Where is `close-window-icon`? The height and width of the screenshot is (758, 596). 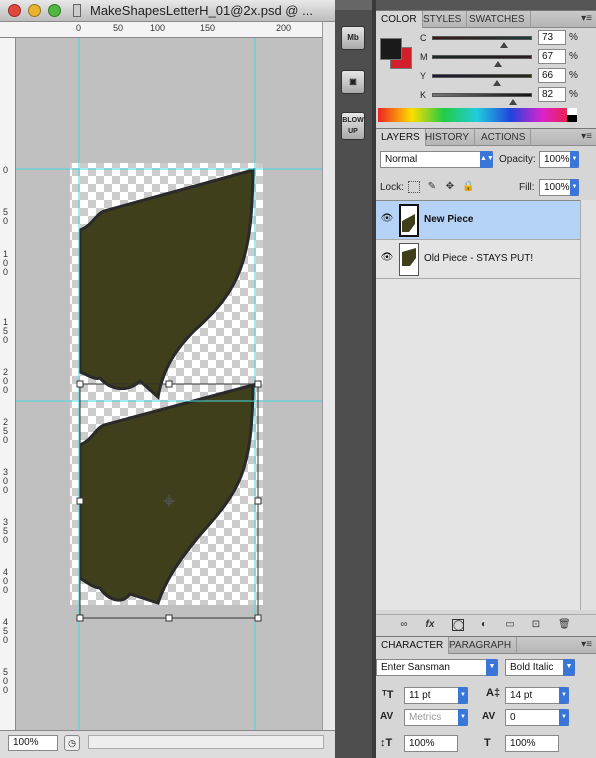 close-window-icon is located at coordinates (14, 10).